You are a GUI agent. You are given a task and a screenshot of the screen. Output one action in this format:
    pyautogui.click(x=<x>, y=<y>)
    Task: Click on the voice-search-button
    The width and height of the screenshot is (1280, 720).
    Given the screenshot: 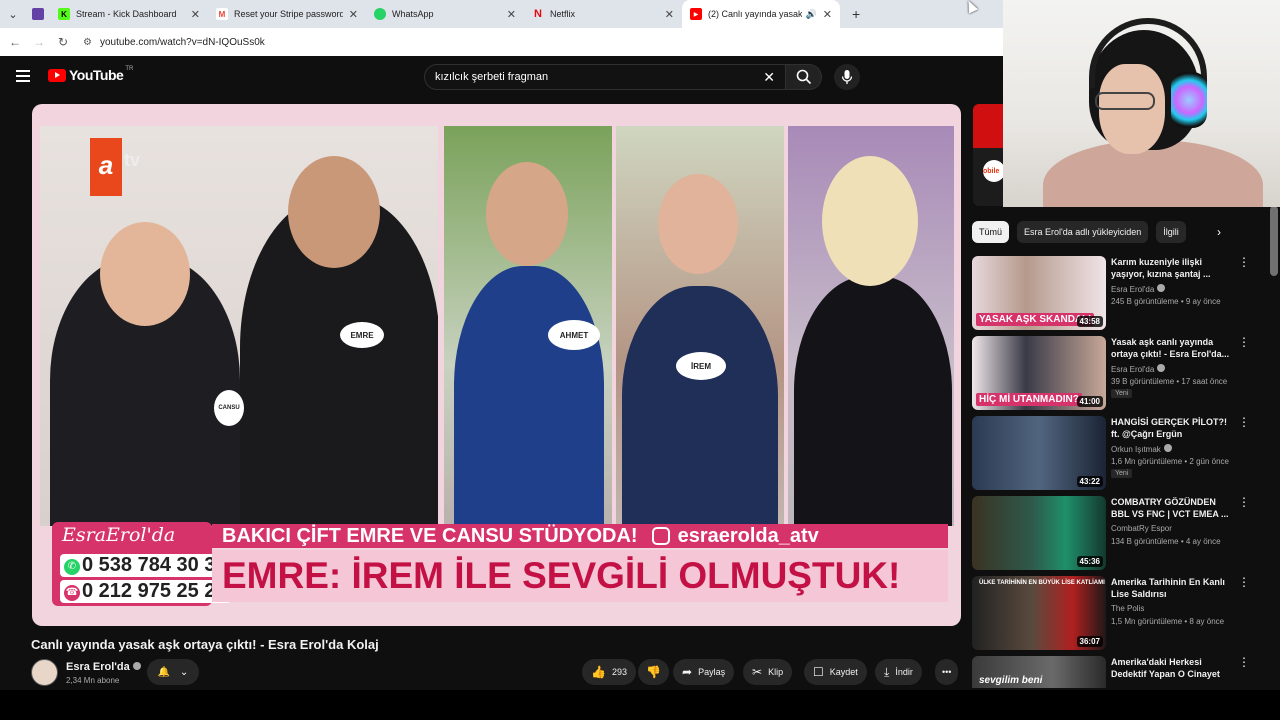 What is the action you would take?
    pyautogui.click(x=847, y=77)
    